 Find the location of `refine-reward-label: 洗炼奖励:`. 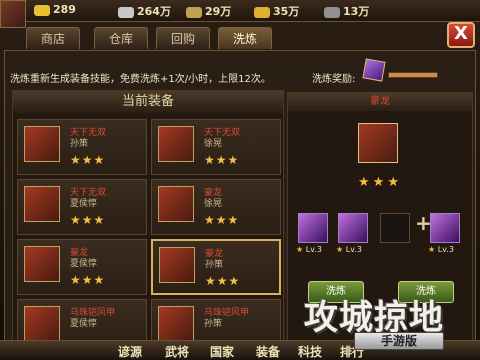

refine-reward-label: 洗炼奖励: is located at coordinates (334, 79).